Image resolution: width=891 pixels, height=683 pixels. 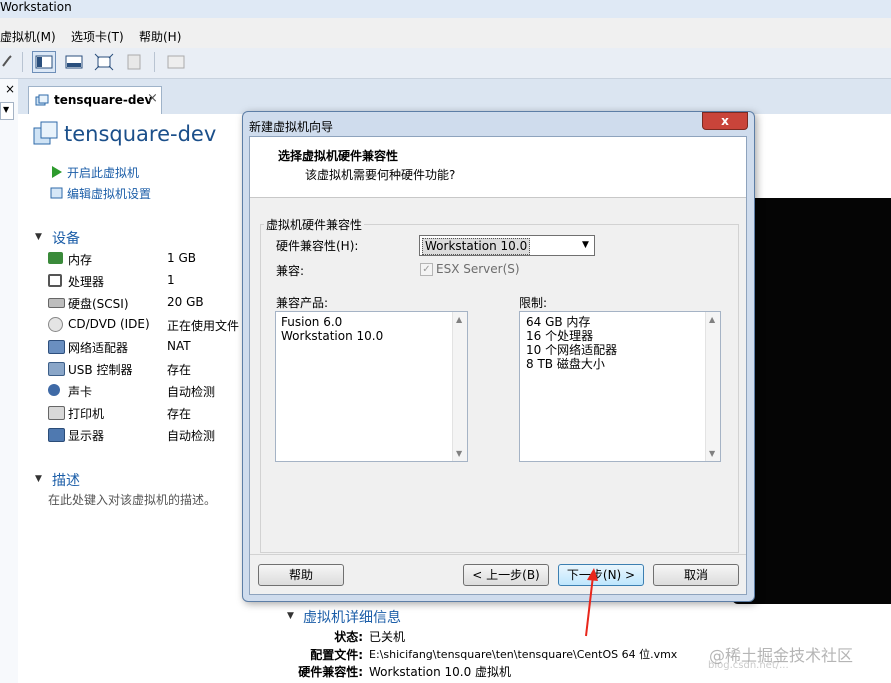 What do you see at coordinates (57, 193) in the screenshot?
I see `edit-settings-icon` at bounding box center [57, 193].